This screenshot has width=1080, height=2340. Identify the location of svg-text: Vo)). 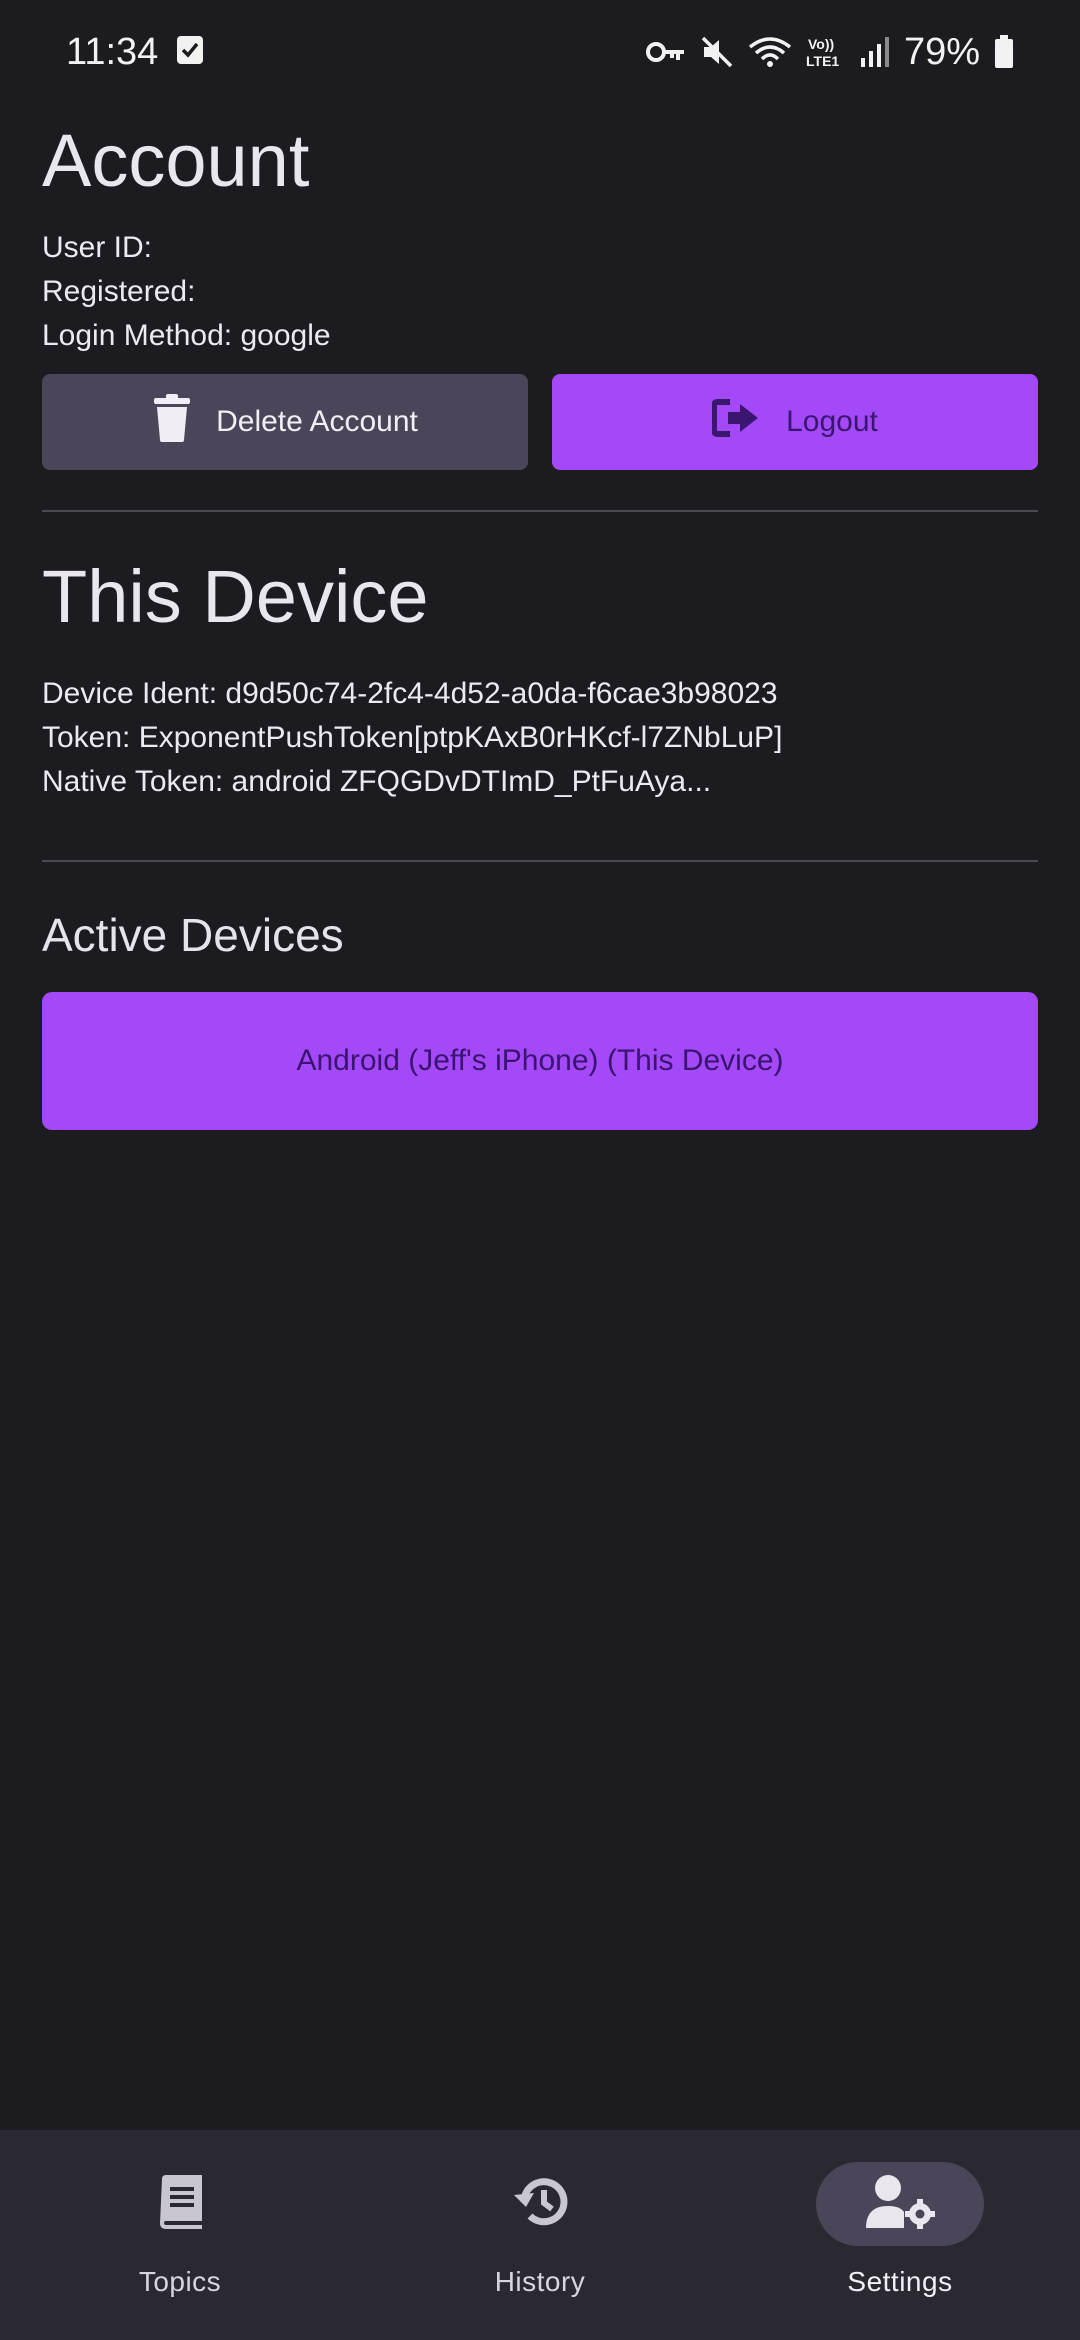
(821, 44).